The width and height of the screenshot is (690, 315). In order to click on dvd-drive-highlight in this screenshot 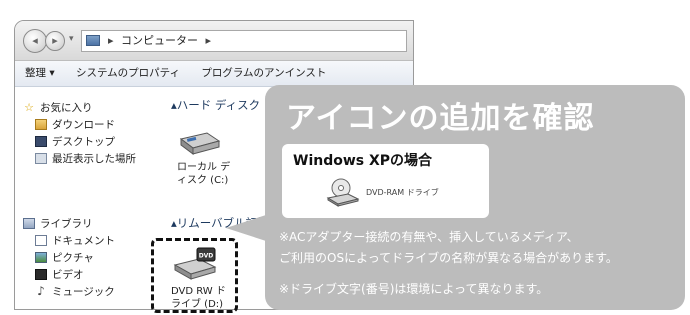, I will do `click(194, 275)`.